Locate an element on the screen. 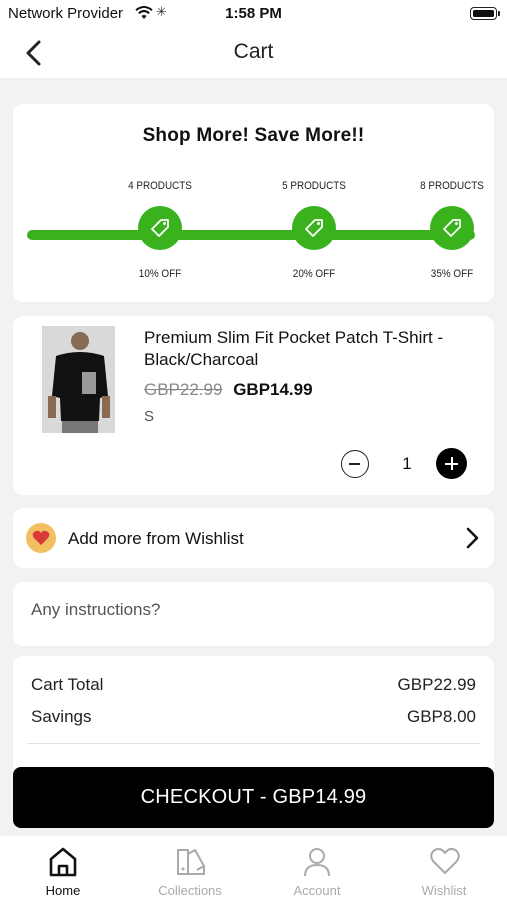 The width and height of the screenshot is (507, 900). price-row: GBP22.99 GBP14.99 is located at coordinates (228, 390).